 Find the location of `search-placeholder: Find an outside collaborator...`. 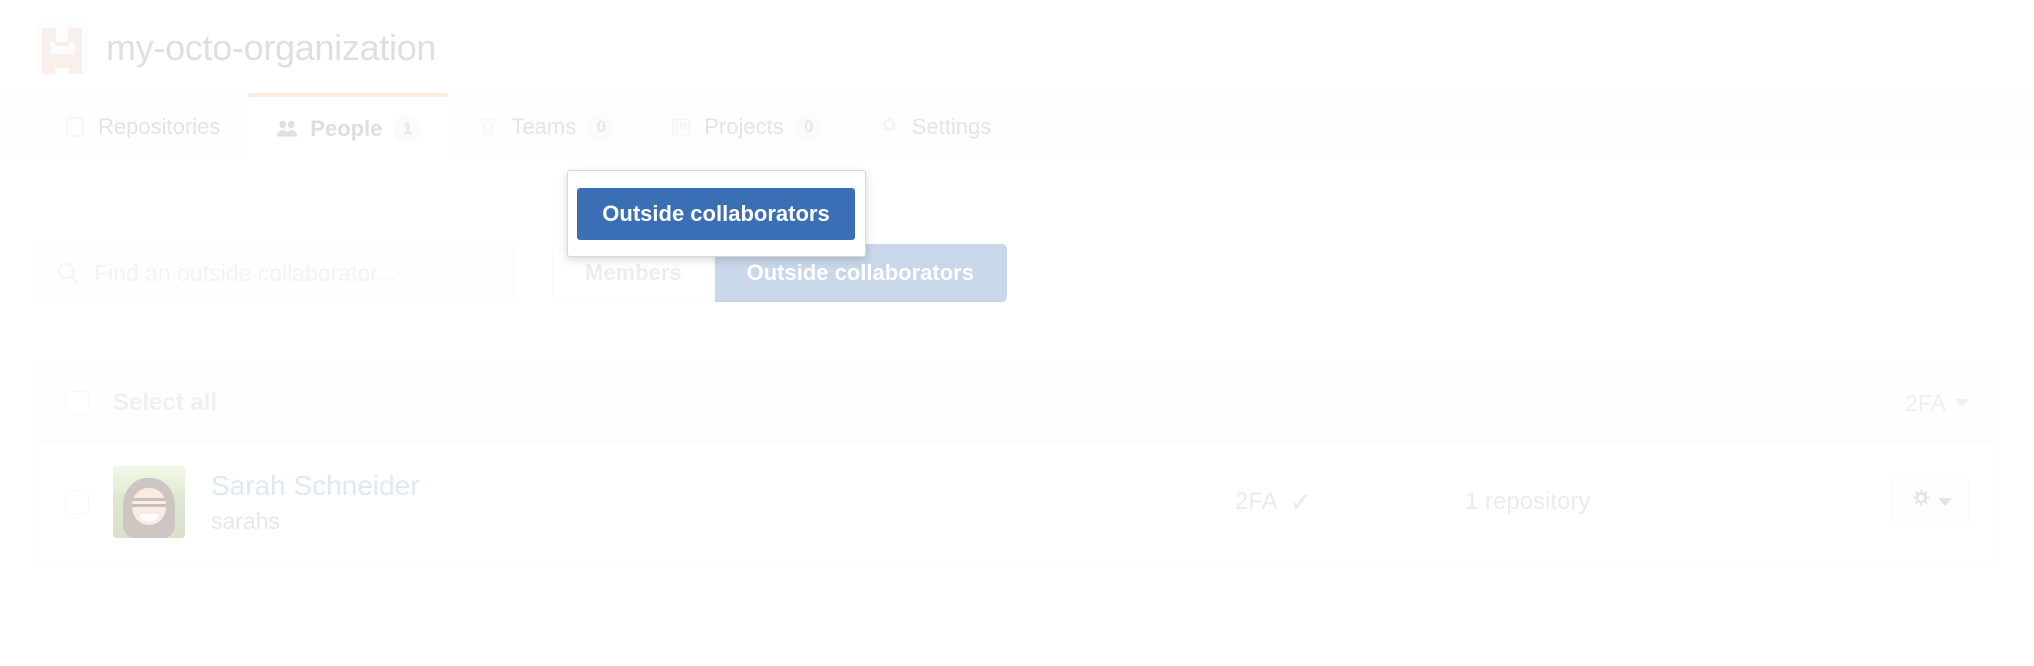

search-placeholder: Find an outside collaborator... is located at coordinates (245, 272).